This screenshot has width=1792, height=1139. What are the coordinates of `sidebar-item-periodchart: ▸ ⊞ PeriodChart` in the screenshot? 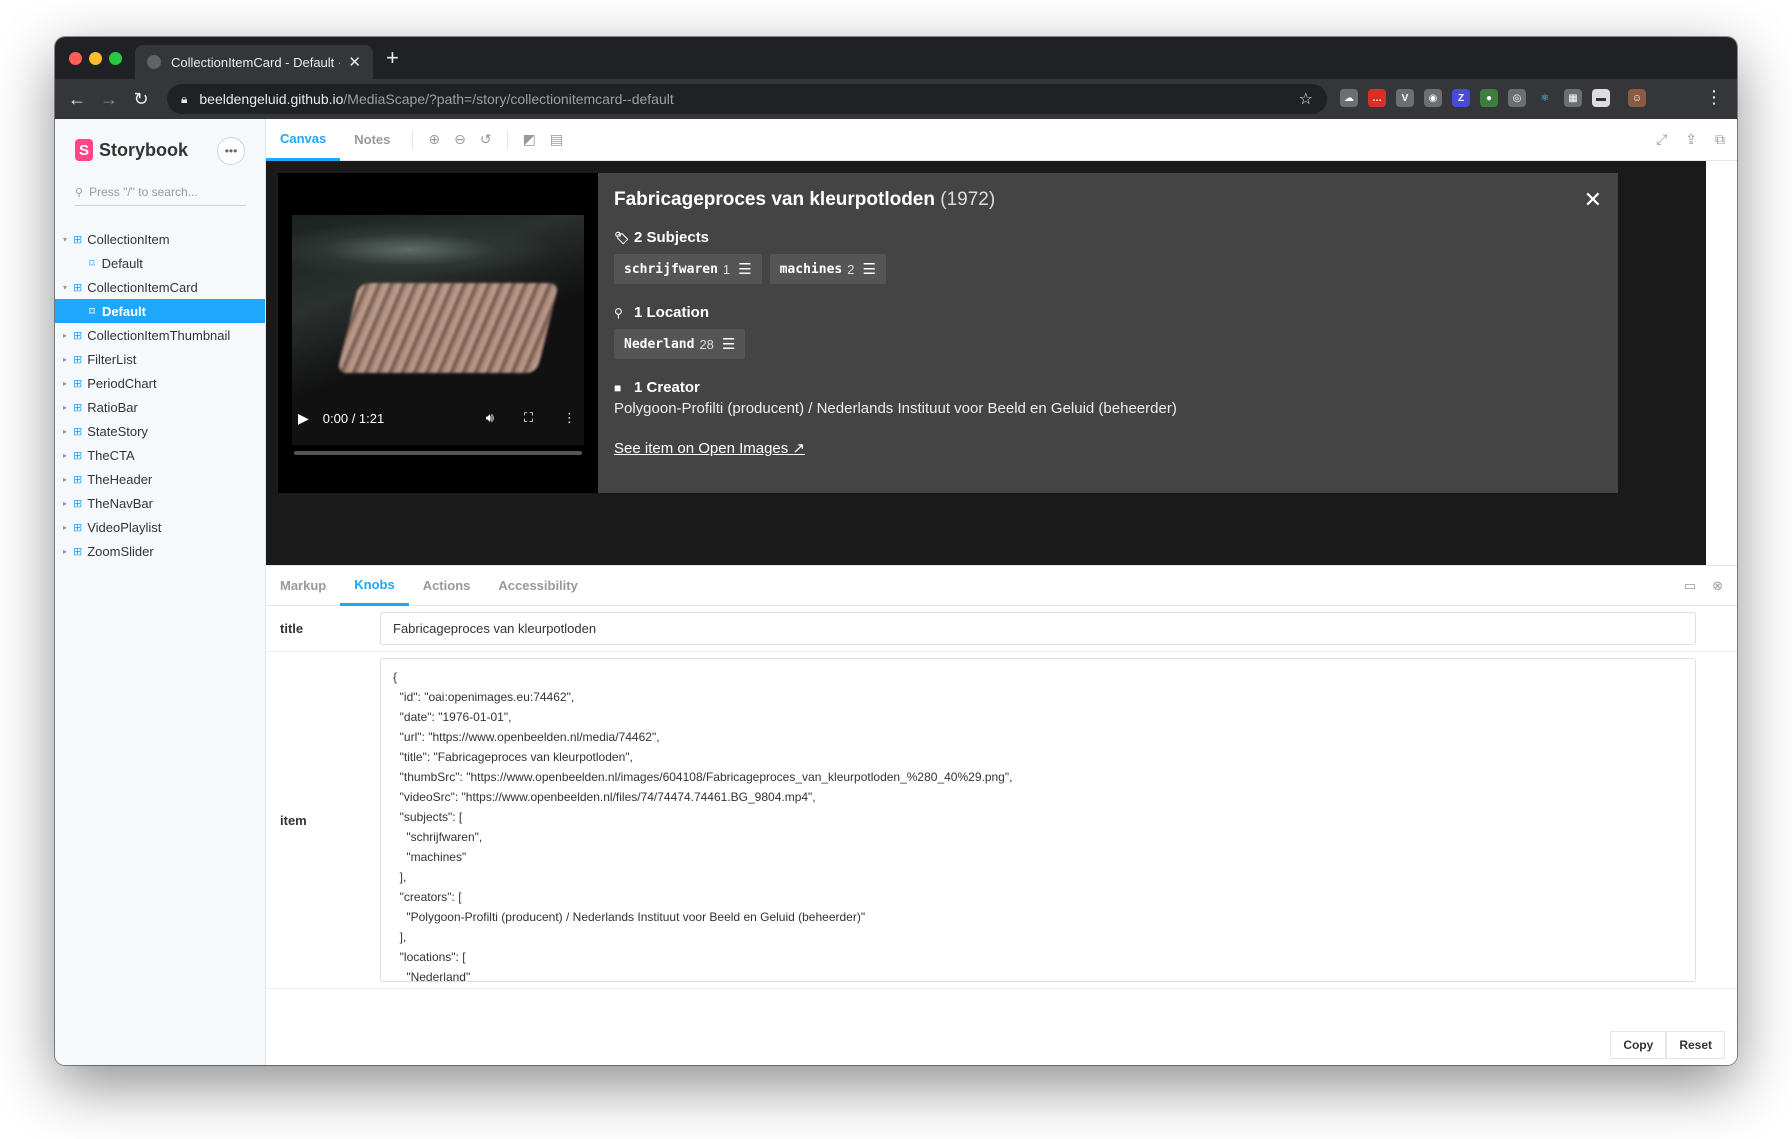 It's located at (160, 383).